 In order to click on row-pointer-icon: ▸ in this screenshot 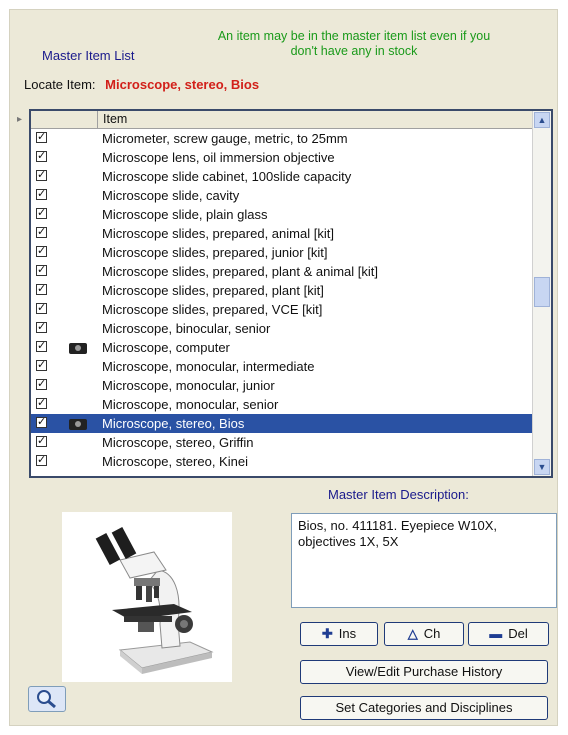, I will do `click(20, 119)`.